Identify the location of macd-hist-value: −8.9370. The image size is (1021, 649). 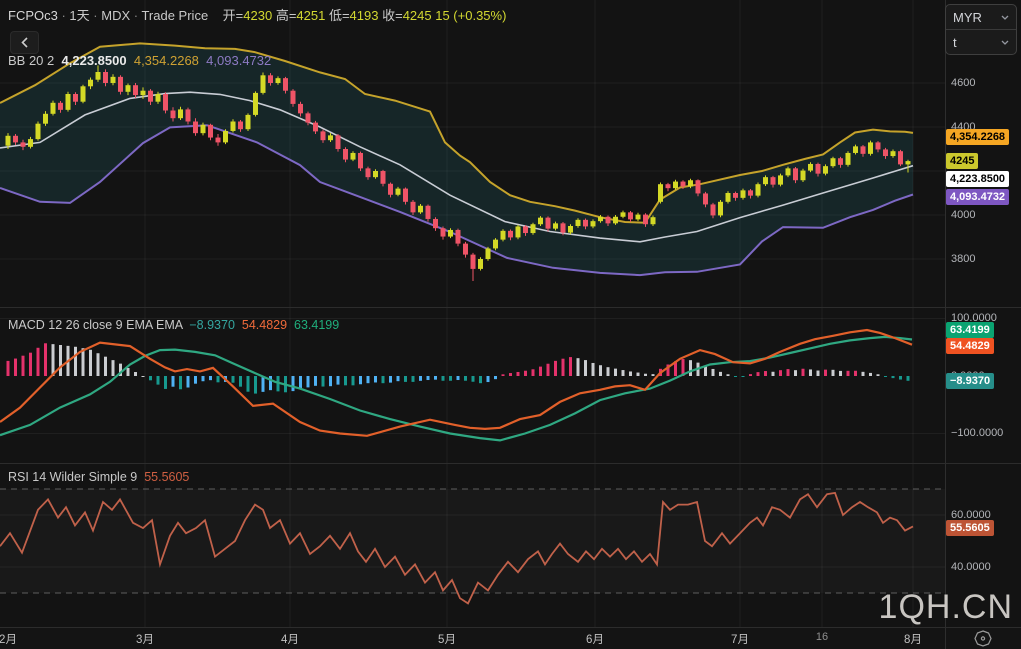
(212, 325).